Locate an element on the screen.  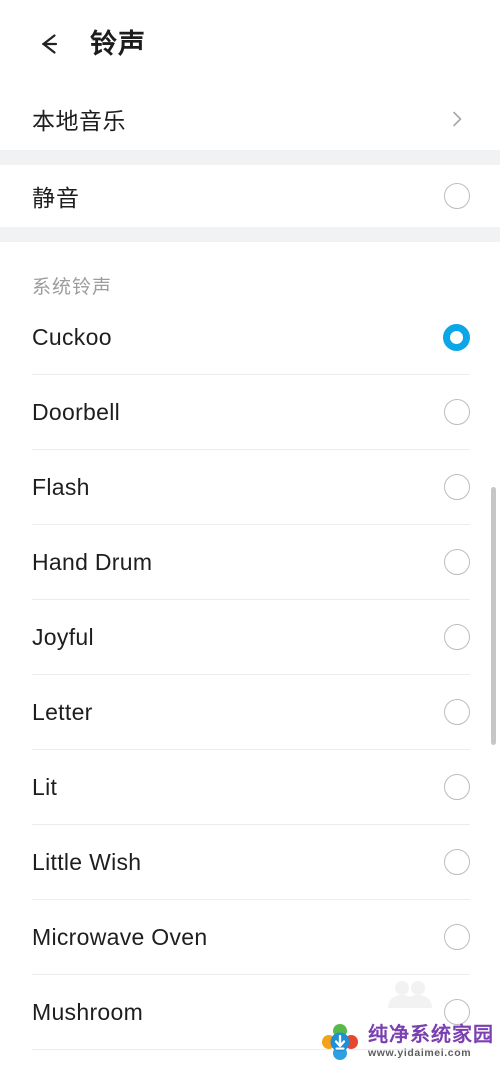
ringtone-label: Mushroom is located at coordinates (88, 1011).